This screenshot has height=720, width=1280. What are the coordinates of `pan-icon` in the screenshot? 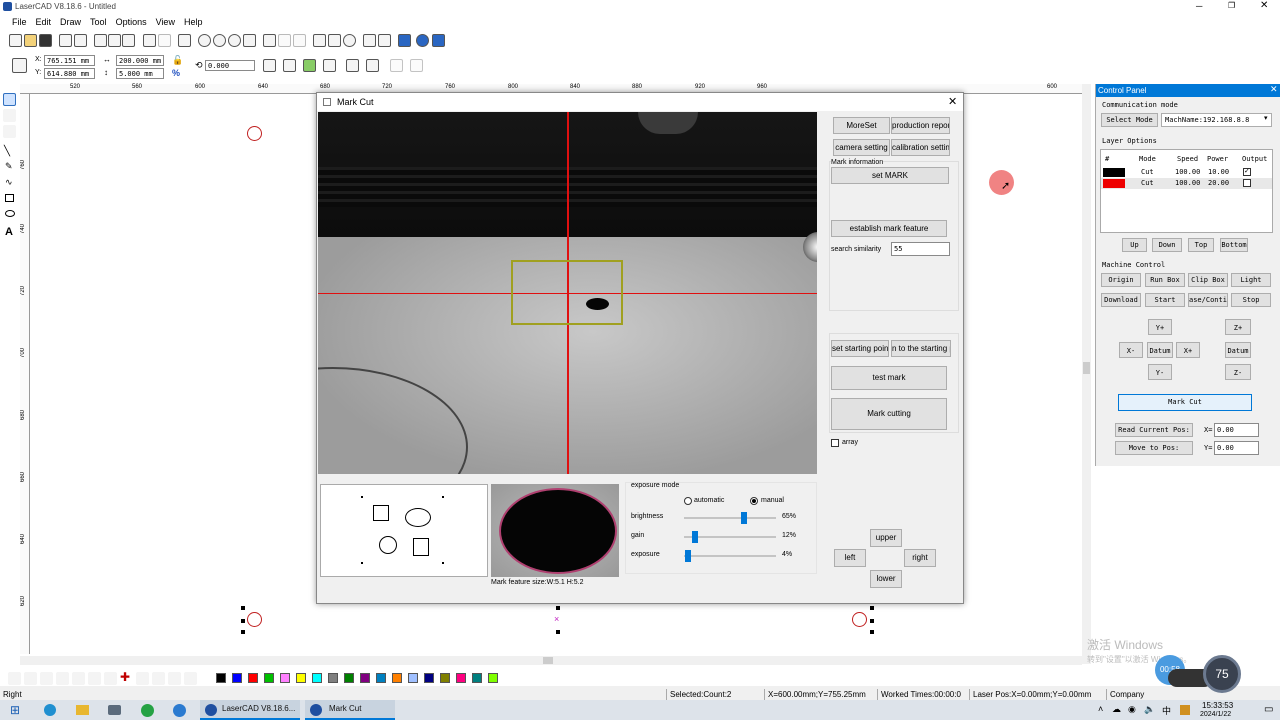 It's located at (184, 40).